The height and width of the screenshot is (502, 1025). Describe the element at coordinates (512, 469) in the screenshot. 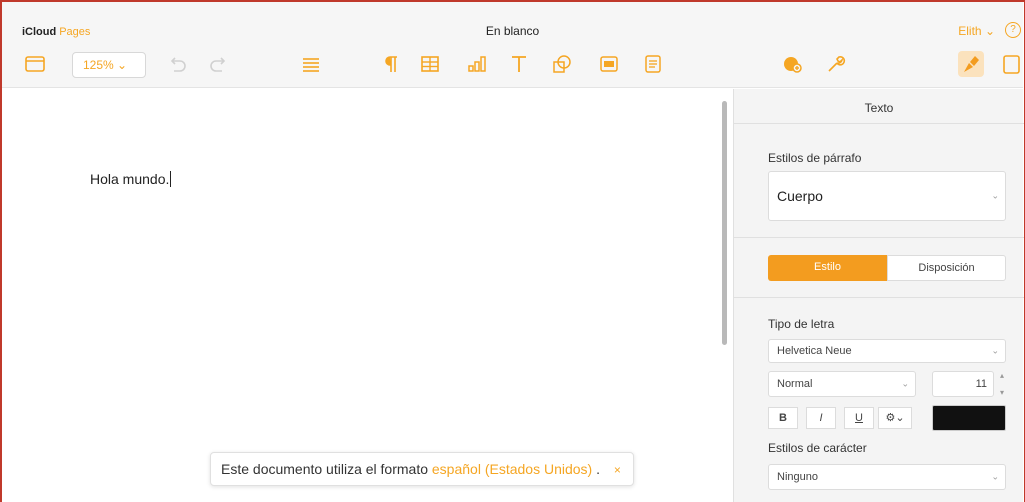

I see `language-link: español (Estados Unidos)` at that location.